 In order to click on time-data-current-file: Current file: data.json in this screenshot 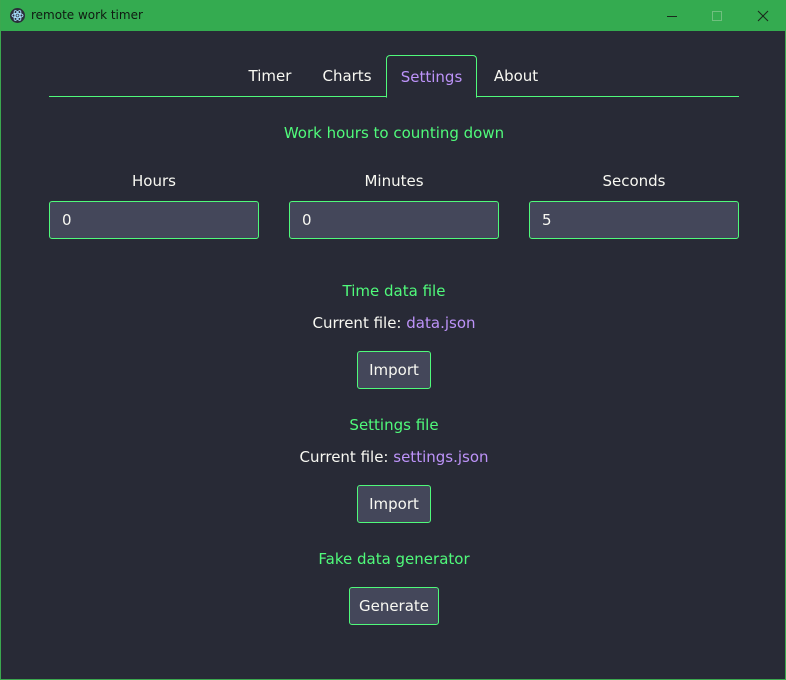, I will do `click(393, 323)`.